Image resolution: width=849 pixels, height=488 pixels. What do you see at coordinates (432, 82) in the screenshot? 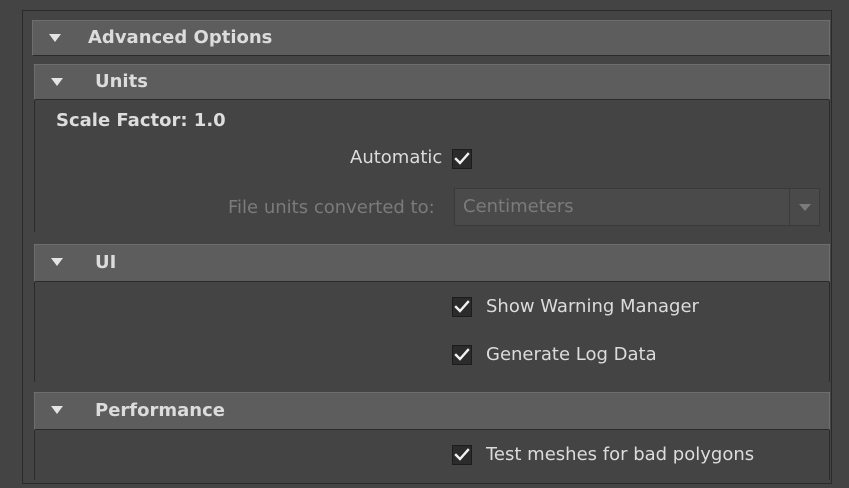
I see `section-header-units: Units` at bounding box center [432, 82].